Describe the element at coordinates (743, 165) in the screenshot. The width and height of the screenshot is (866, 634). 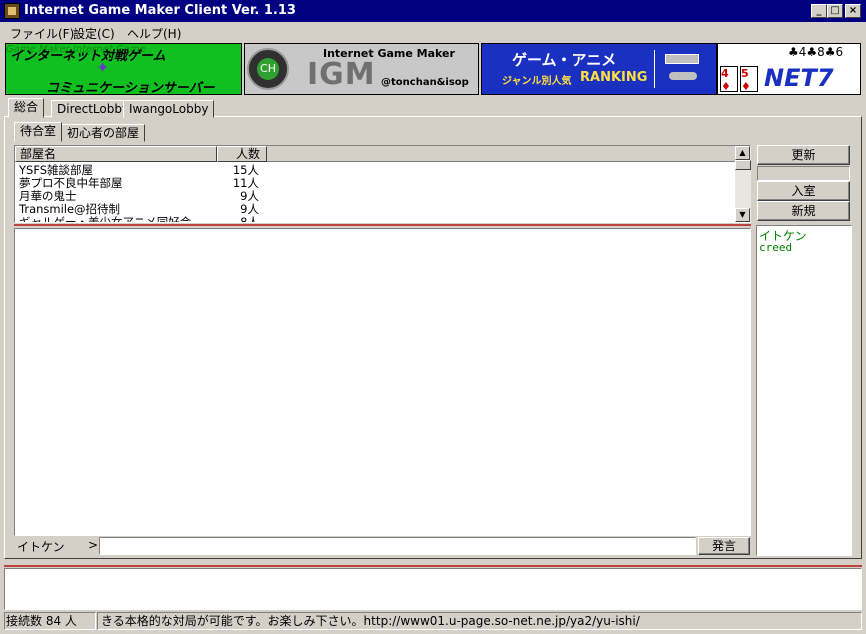
I see `scroll-thumb` at that location.